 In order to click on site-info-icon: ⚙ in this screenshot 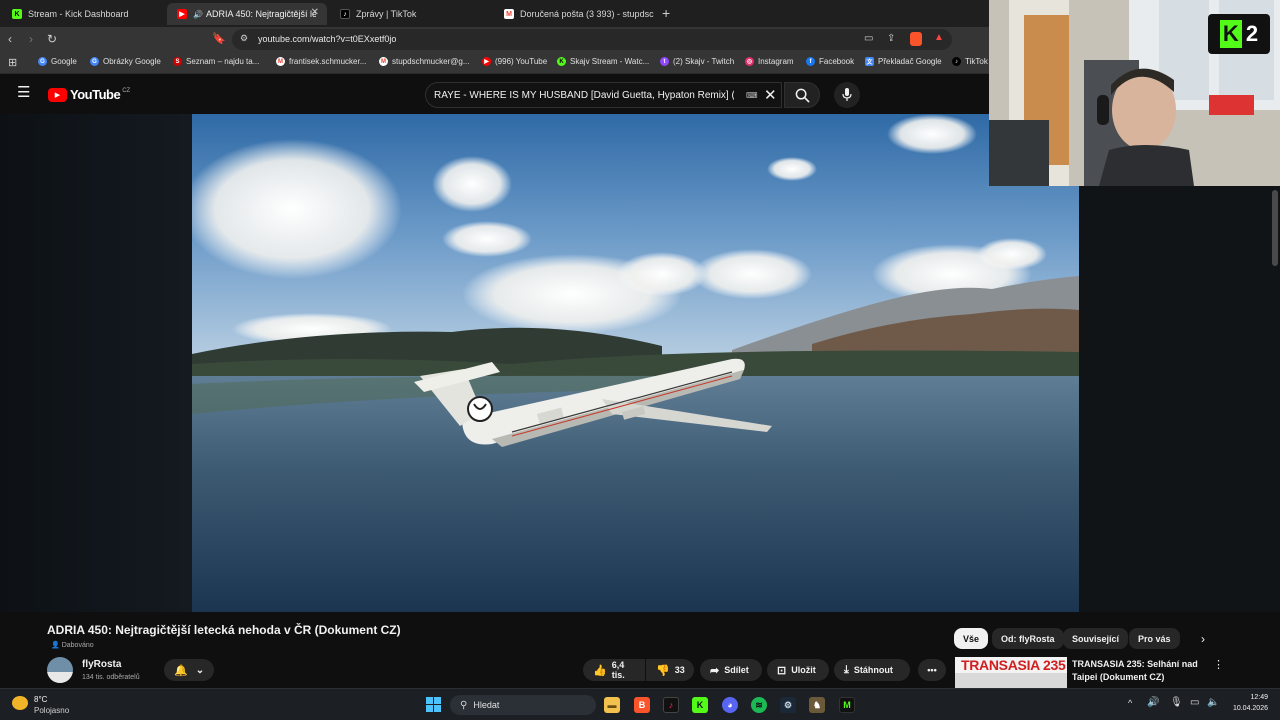, I will do `click(244, 38)`.